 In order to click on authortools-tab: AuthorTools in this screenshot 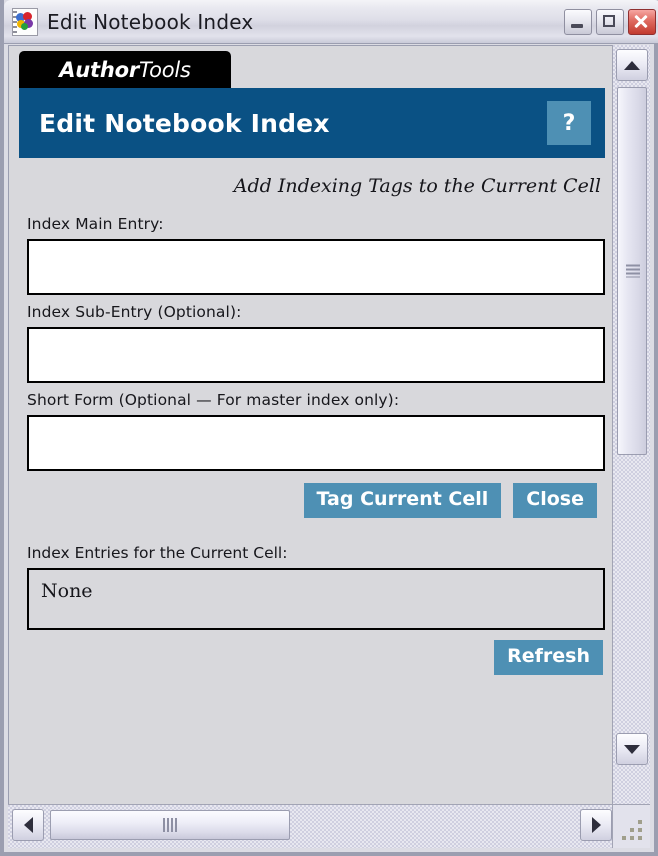, I will do `click(125, 69)`.